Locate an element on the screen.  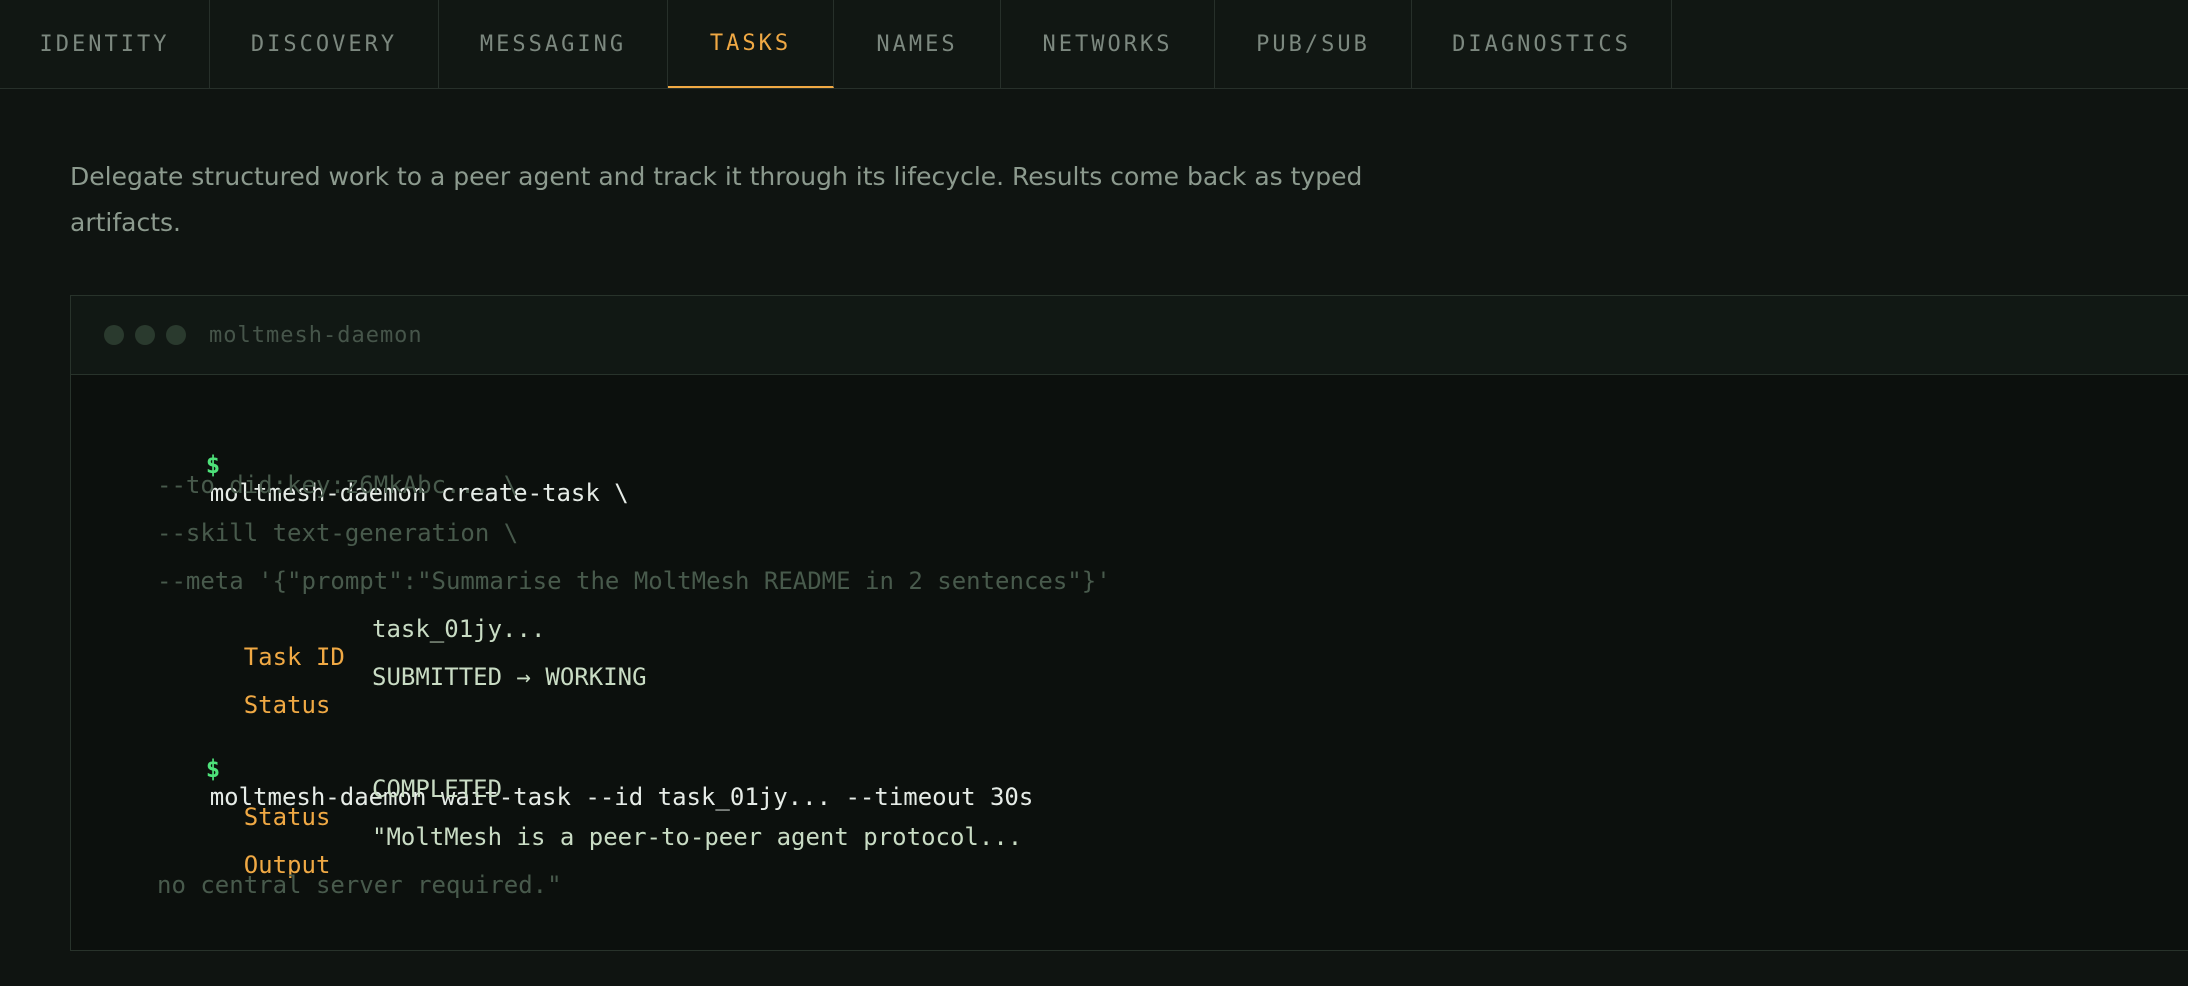
tab-tasks: TASKS is located at coordinates (751, 44).